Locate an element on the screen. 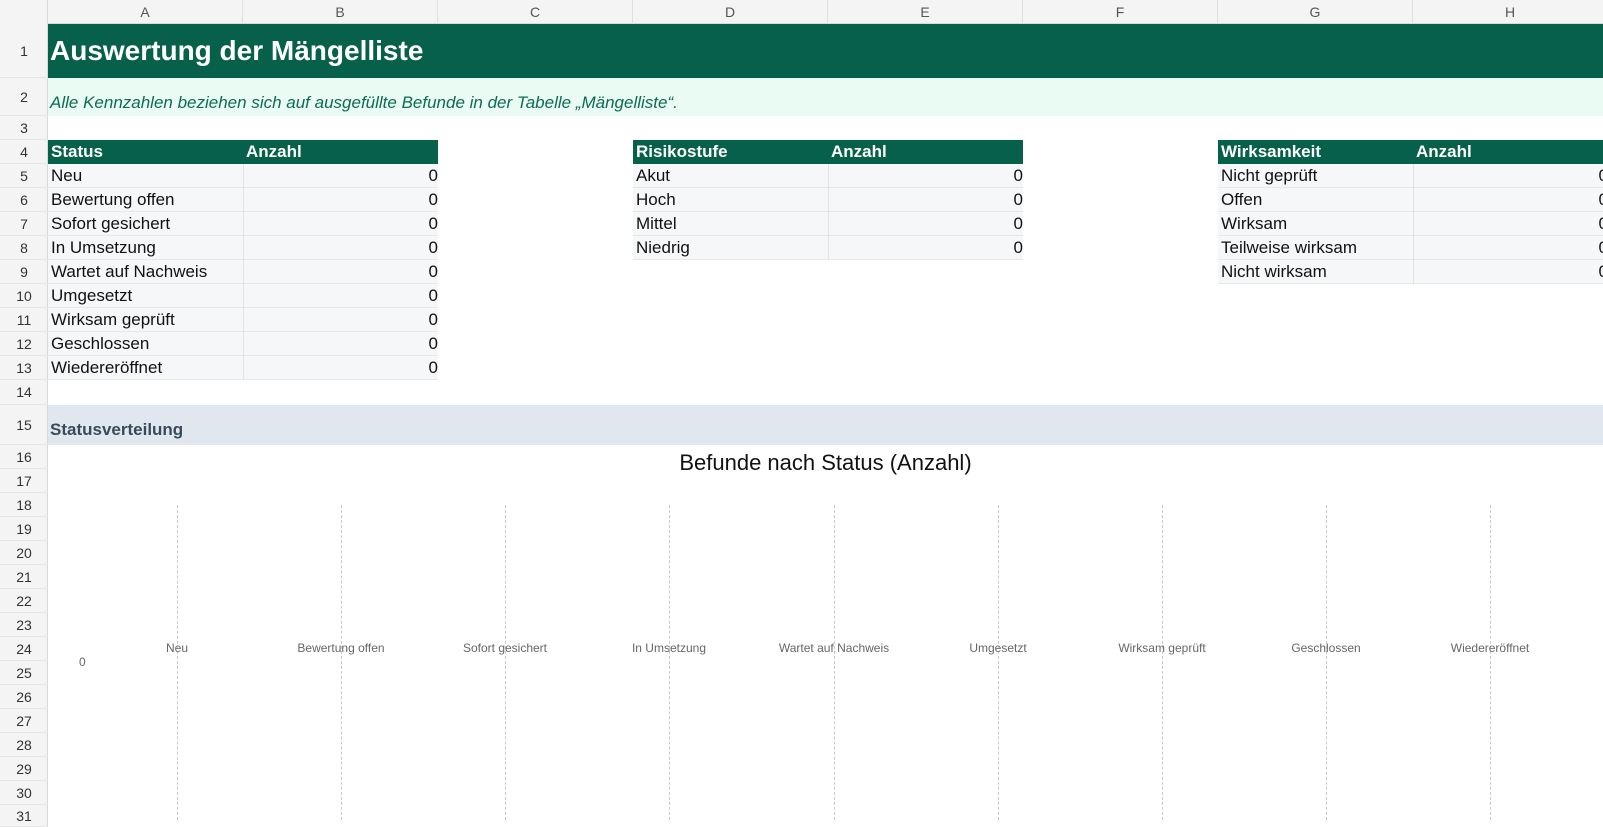 This screenshot has height=827, width=1603. row-header-25: 25 is located at coordinates (24, 673).